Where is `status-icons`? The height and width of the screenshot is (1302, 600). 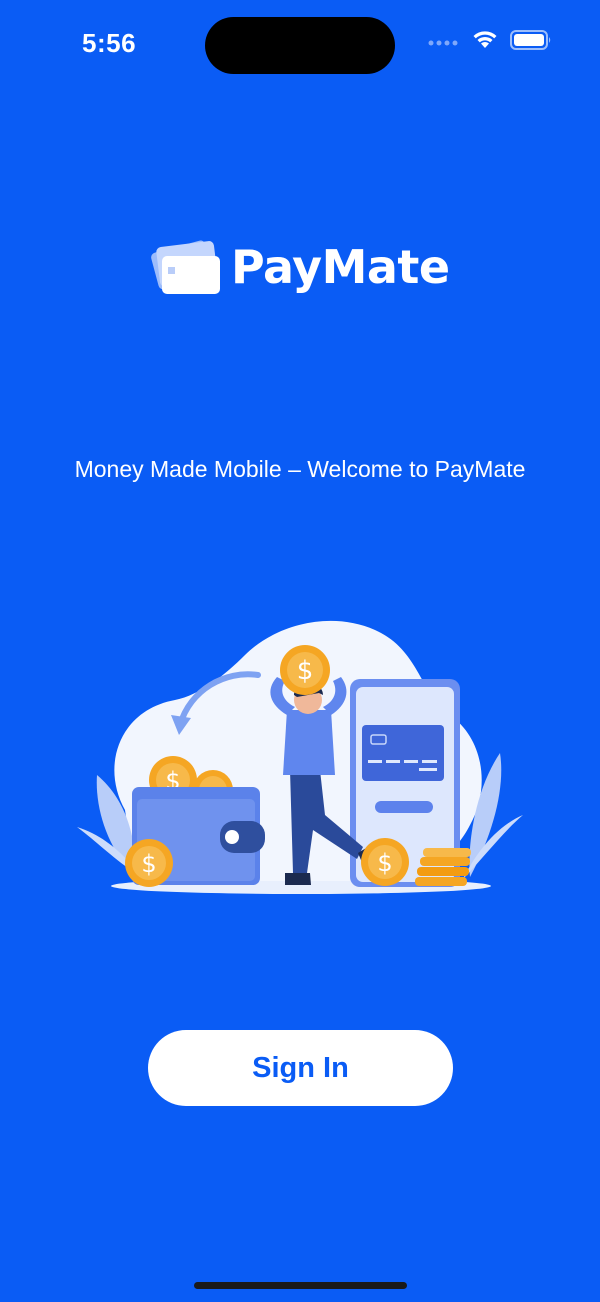 status-icons is located at coordinates (490, 42).